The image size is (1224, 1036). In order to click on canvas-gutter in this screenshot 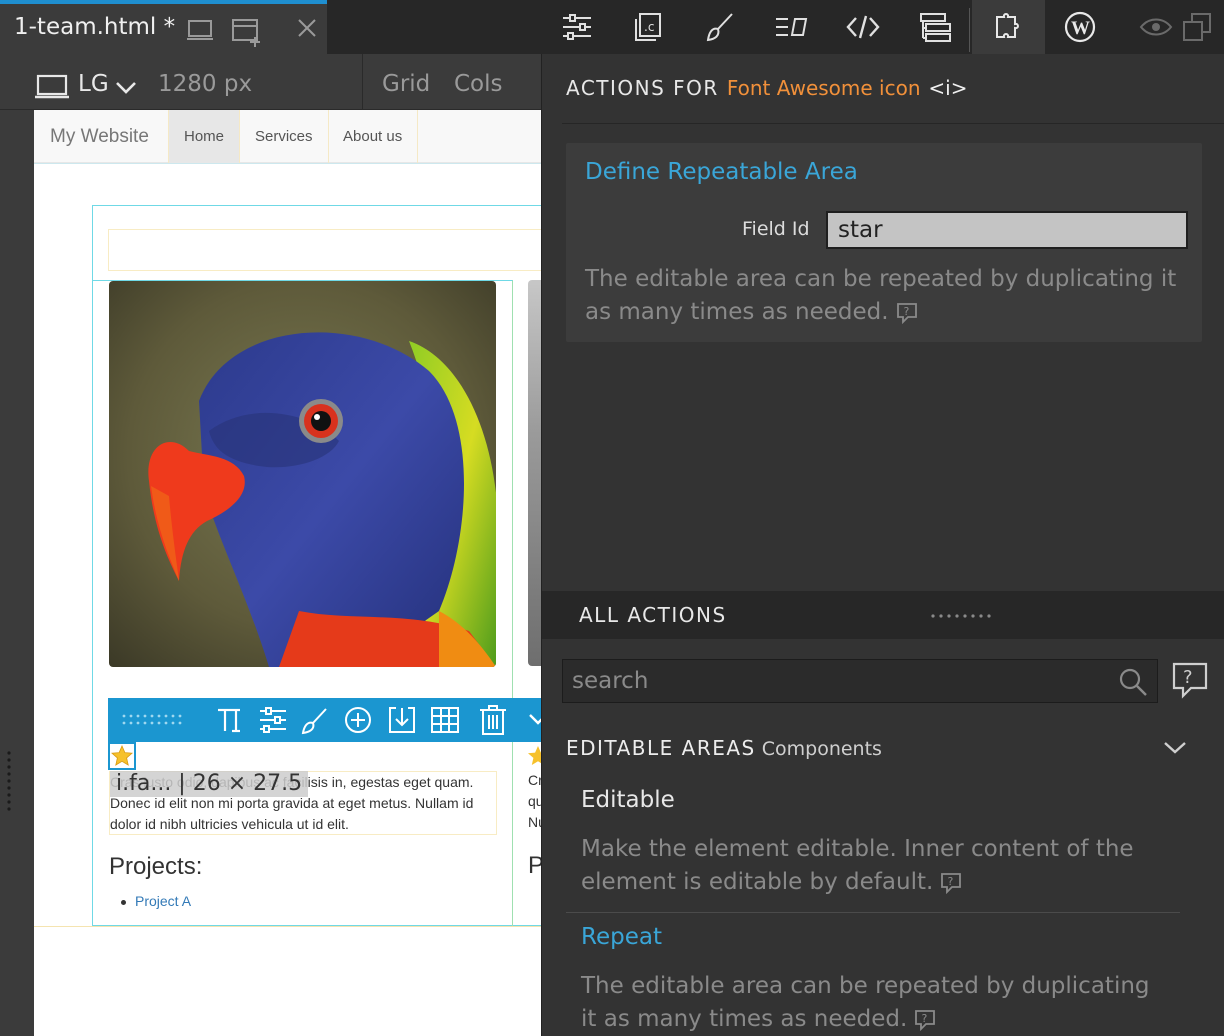, I will do `click(17, 573)`.